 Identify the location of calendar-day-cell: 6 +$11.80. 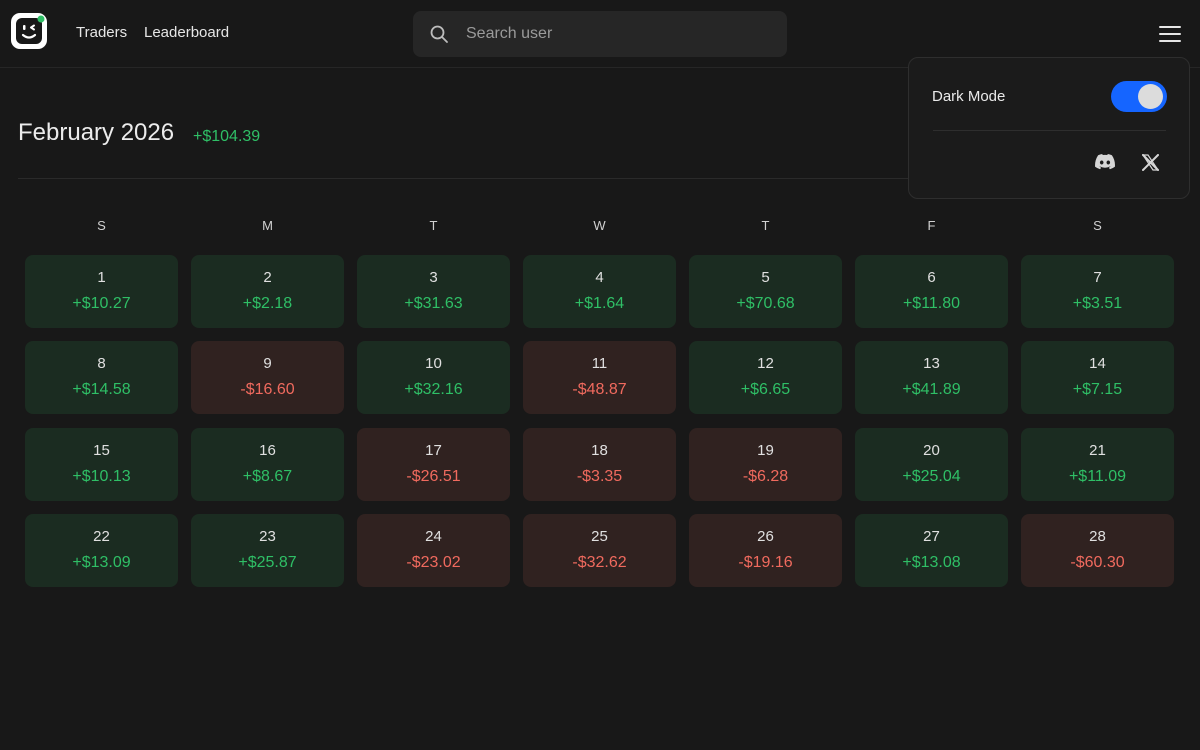
(931, 291).